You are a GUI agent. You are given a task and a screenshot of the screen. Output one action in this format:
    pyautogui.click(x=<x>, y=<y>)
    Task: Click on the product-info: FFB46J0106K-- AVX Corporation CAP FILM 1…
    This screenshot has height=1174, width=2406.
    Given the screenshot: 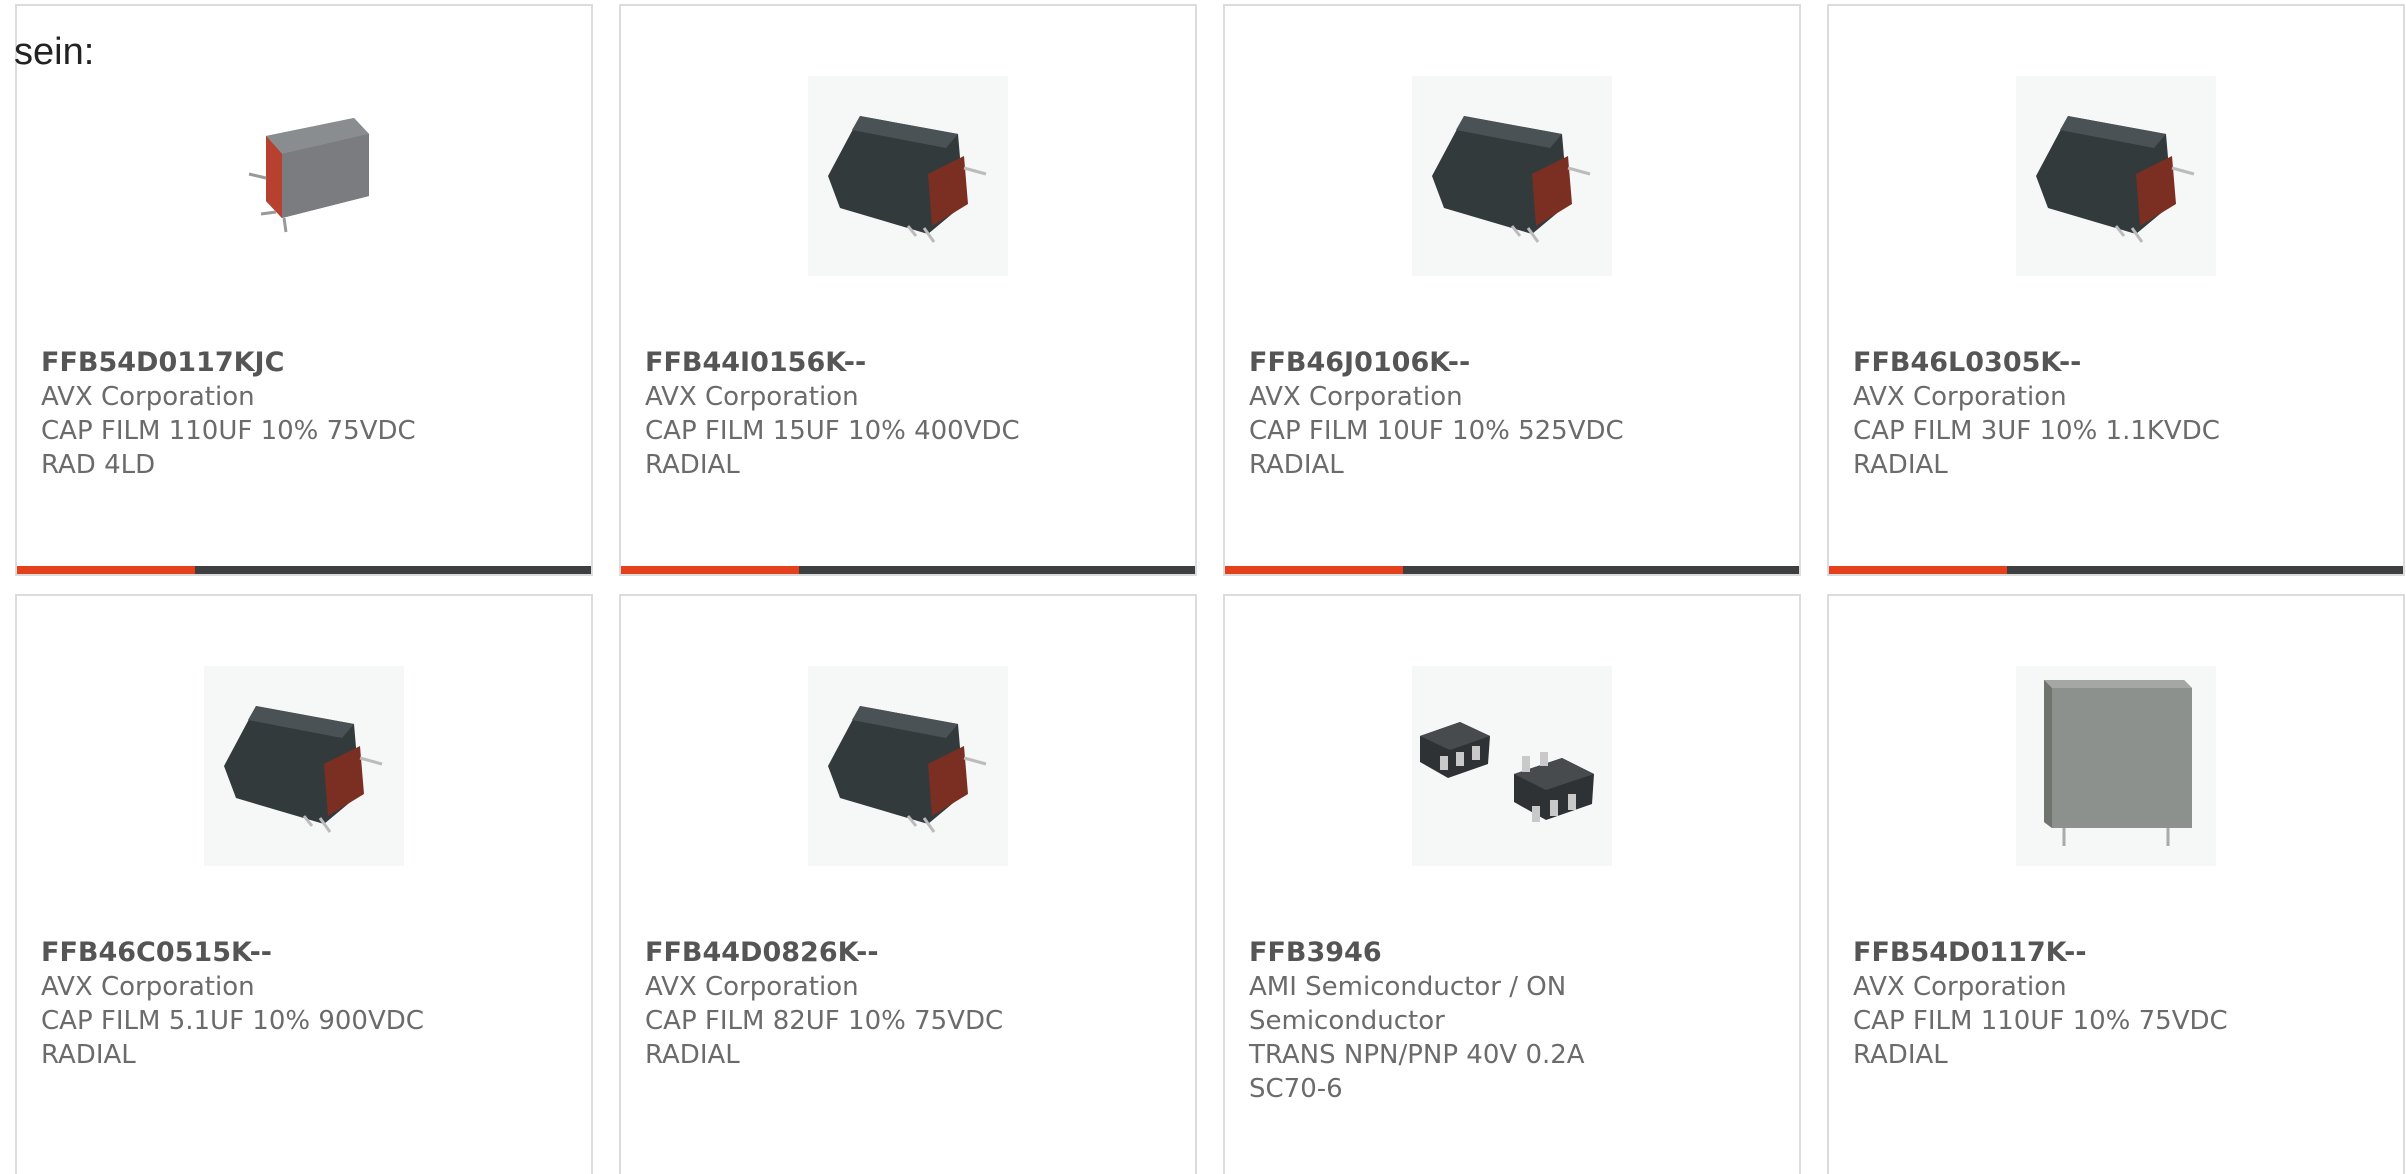 What is the action you would take?
    pyautogui.click(x=1459, y=414)
    